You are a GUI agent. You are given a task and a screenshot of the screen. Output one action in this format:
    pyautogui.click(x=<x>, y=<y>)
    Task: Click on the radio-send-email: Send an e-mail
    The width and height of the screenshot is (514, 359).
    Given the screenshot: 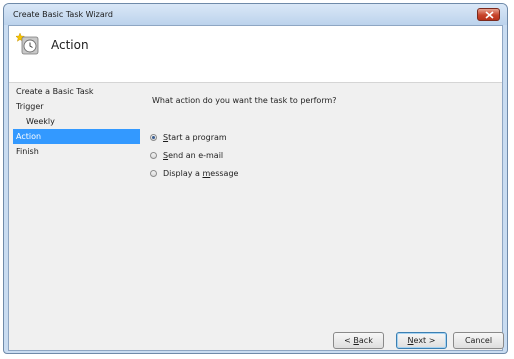 What is the action you would take?
    pyautogui.click(x=186, y=155)
    